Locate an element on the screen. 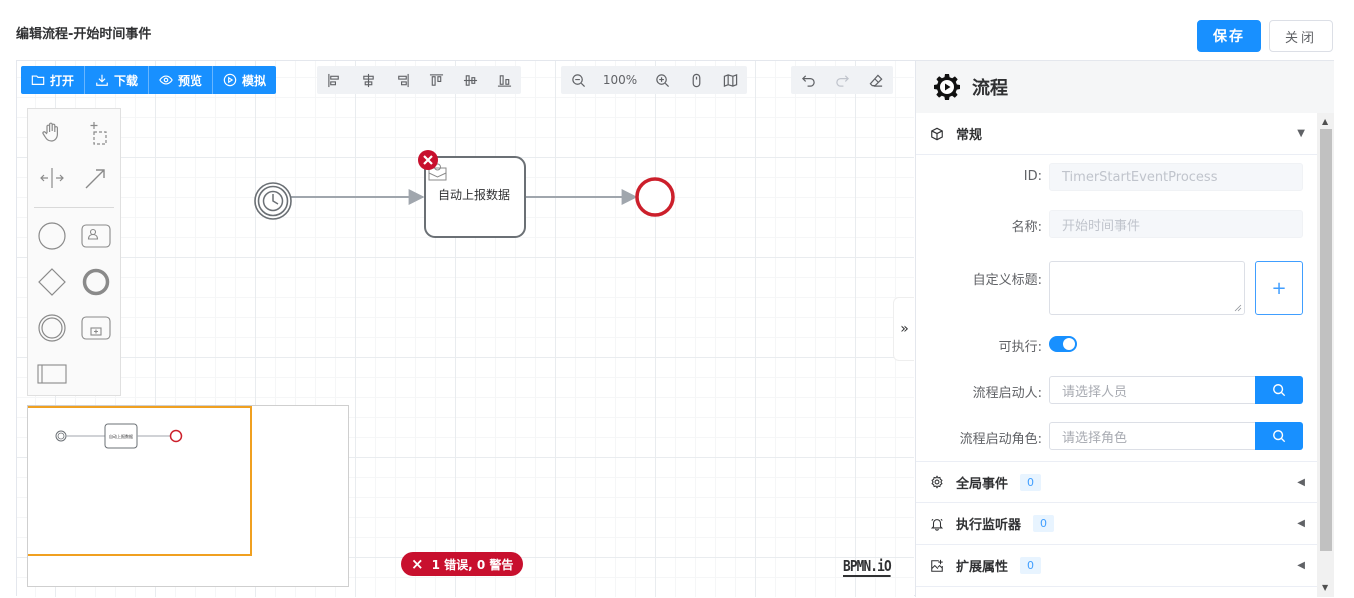  panel-header: 流程 is located at coordinates (1125, 87).